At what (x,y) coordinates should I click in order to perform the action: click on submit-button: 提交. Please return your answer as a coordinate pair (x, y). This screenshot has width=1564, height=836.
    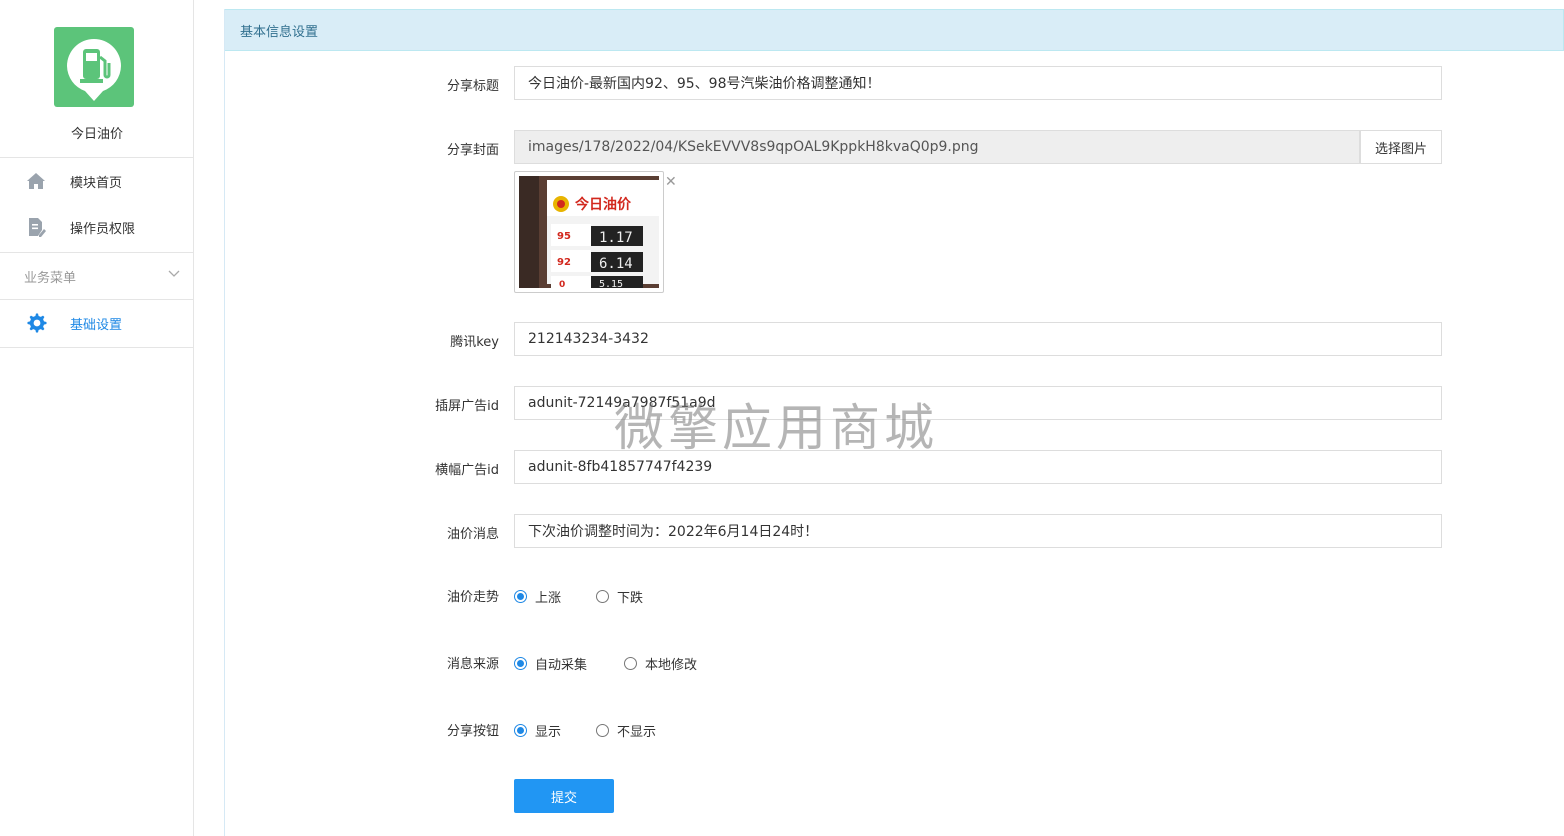
    Looking at the image, I should click on (564, 796).